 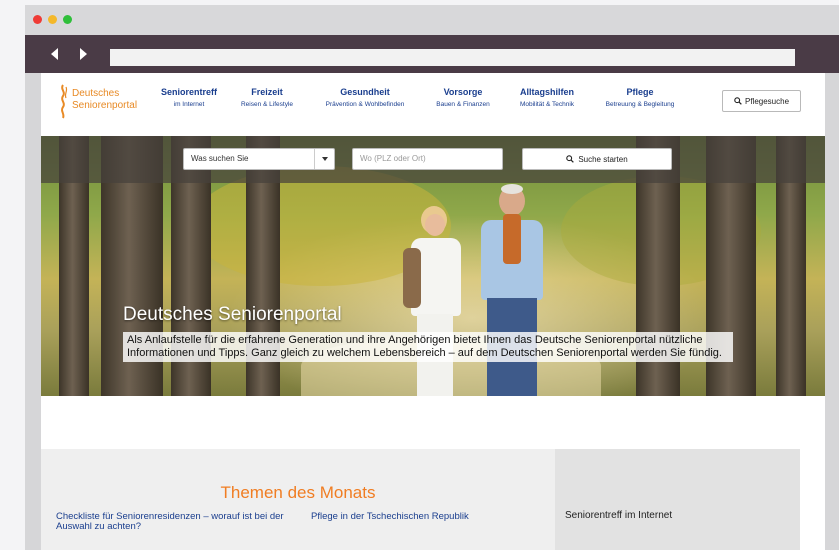 I want to click on nav-item-seniorentreff: Seniorentreff im Internet, so click(x=189, y=97).